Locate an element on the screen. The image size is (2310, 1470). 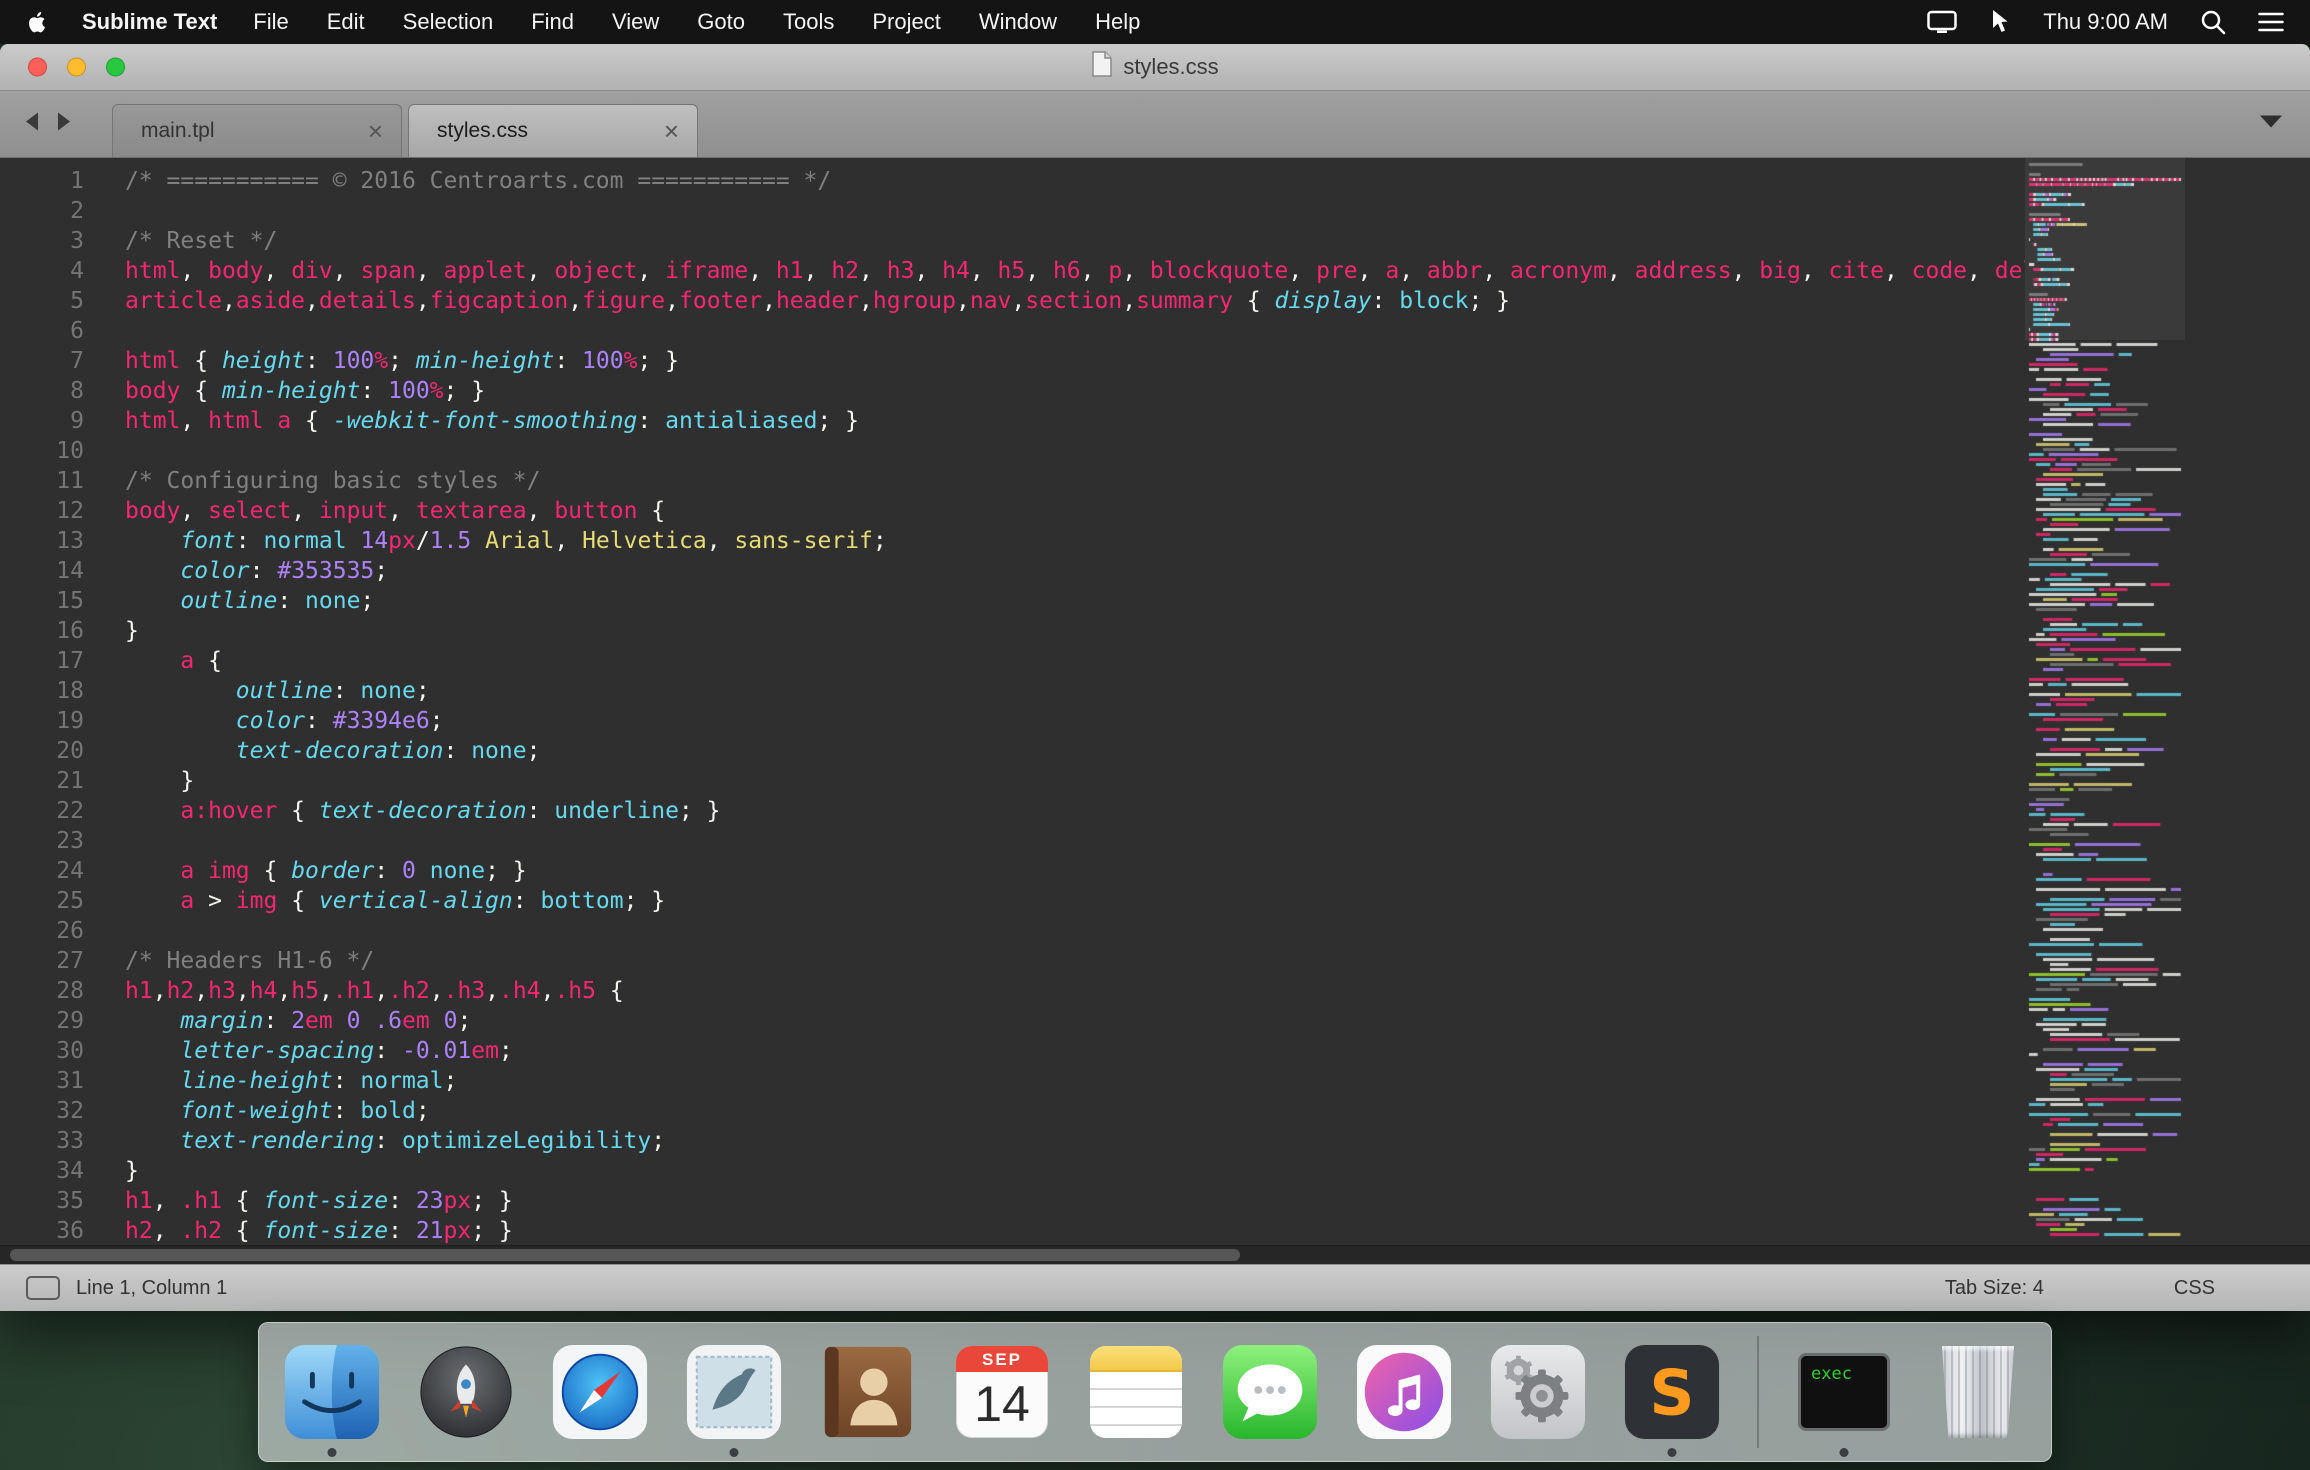
back-arrow-icon is located at coordinates (32, 124).